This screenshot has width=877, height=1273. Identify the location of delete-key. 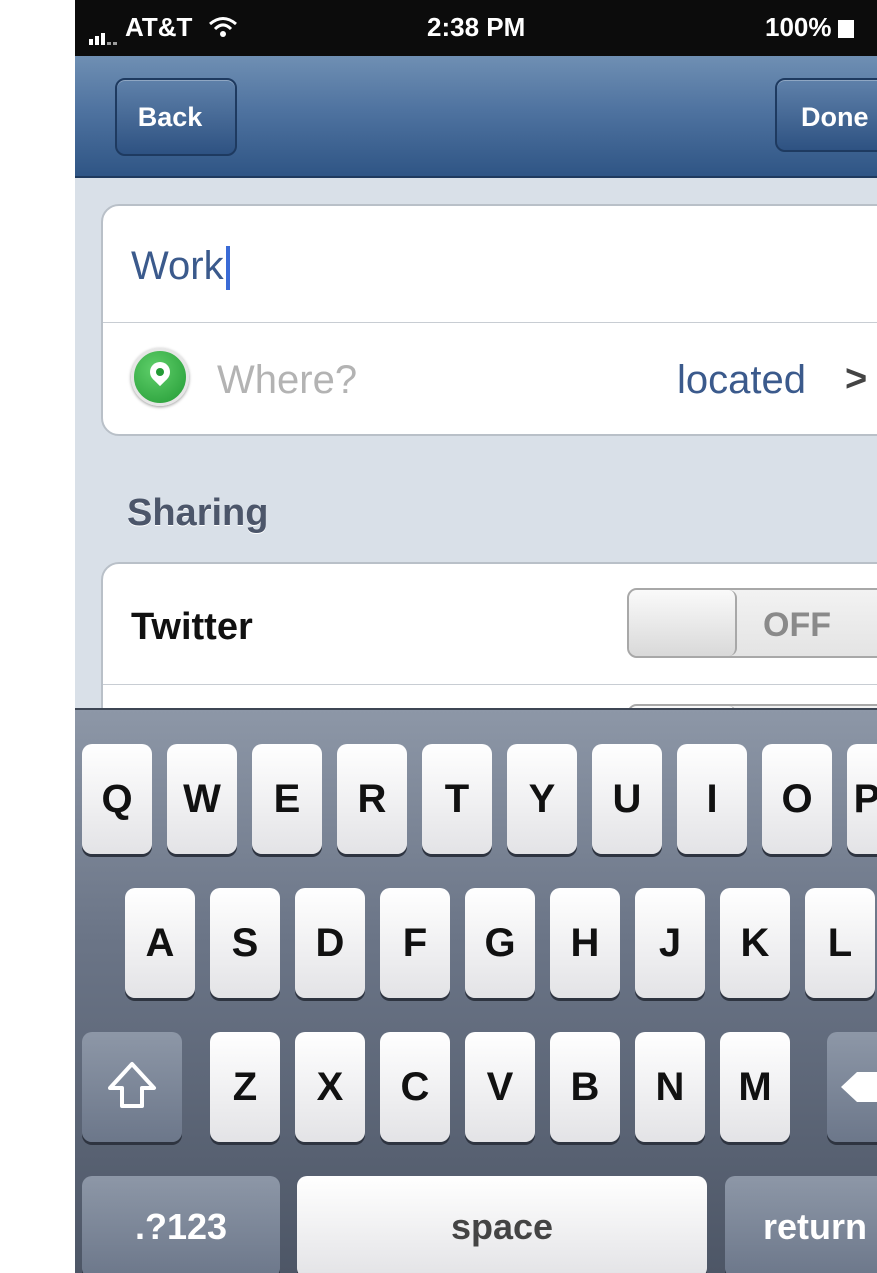
(852, 1087).